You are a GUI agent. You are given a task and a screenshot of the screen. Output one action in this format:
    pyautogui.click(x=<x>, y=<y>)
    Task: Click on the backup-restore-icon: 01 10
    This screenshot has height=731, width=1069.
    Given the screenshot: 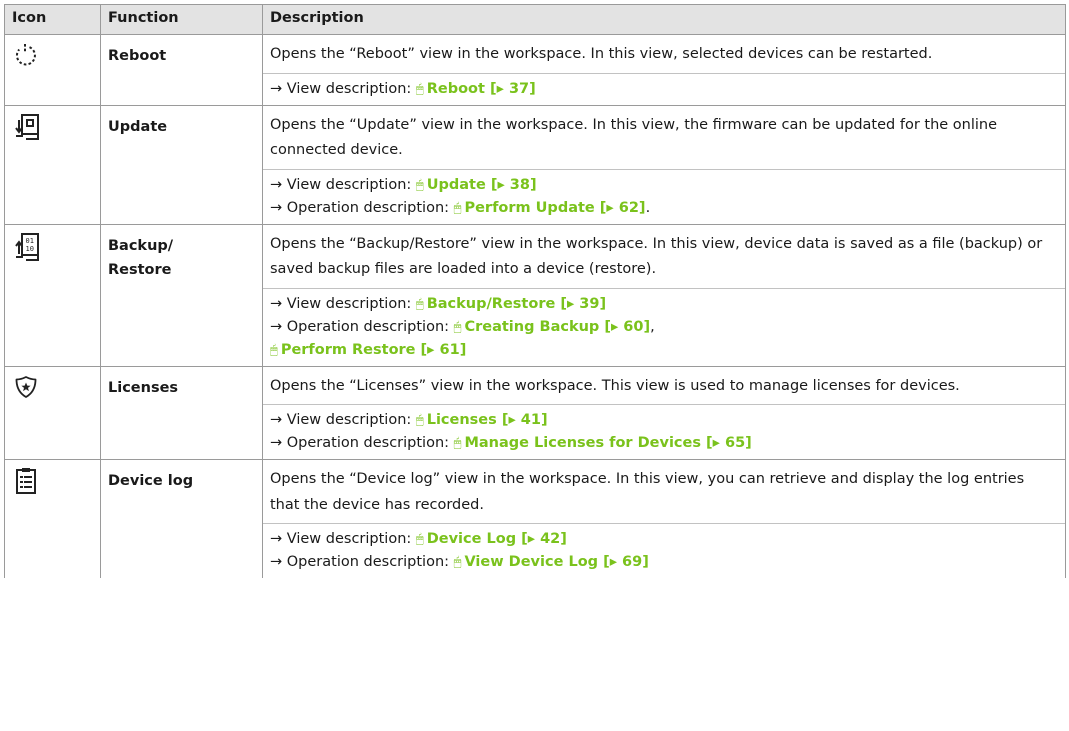 What is the action you would take?
    pyautogui.click(x=53, y=295)
    